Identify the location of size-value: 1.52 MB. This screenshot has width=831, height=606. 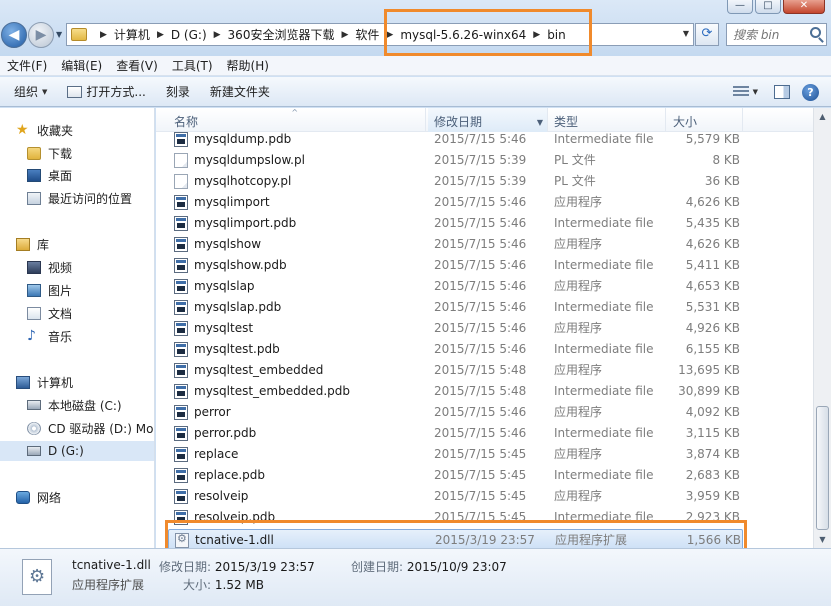
(239, 585).